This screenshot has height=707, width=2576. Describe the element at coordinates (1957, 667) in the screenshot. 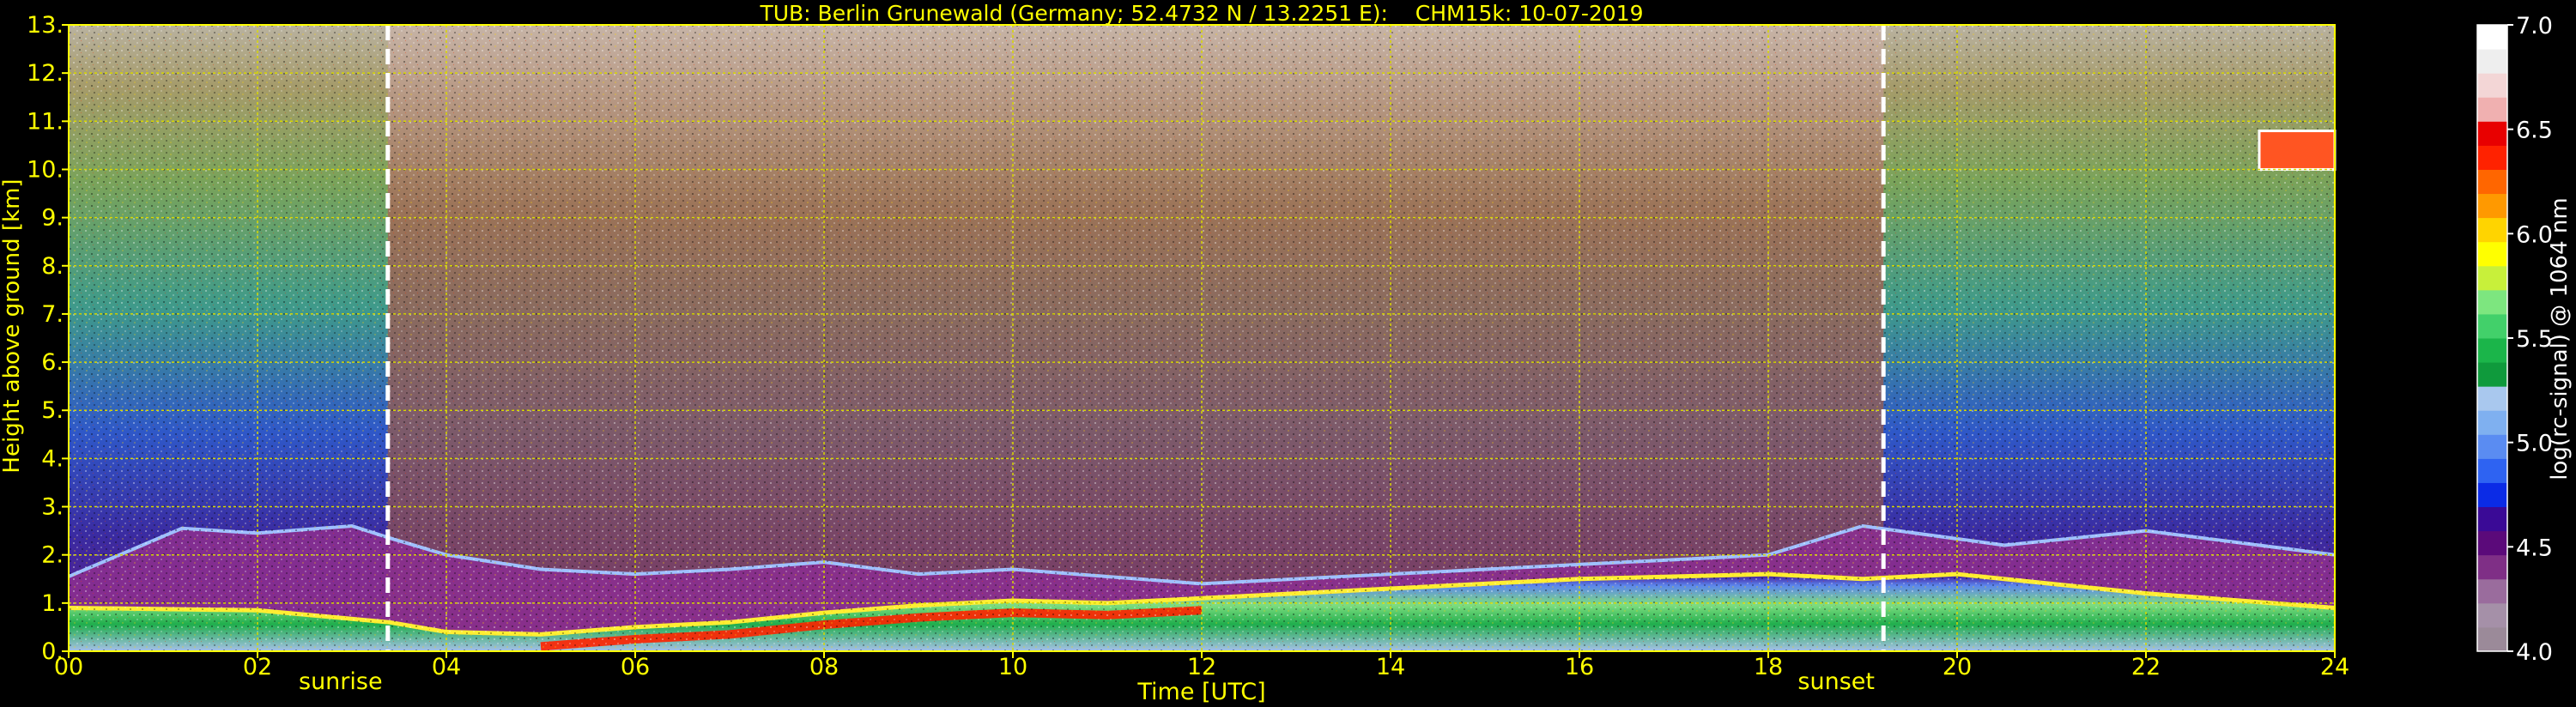

I see `x-tick-label: 20` at that location.